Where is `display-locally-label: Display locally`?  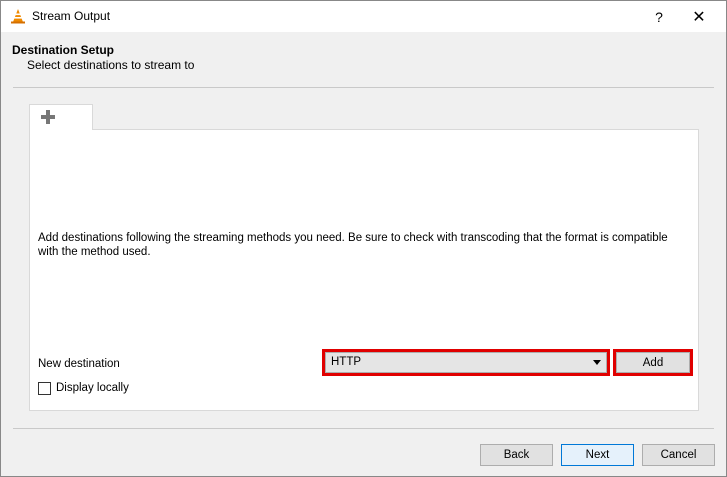 display-locally-label: Display locally is located at coordinates (92, 388).